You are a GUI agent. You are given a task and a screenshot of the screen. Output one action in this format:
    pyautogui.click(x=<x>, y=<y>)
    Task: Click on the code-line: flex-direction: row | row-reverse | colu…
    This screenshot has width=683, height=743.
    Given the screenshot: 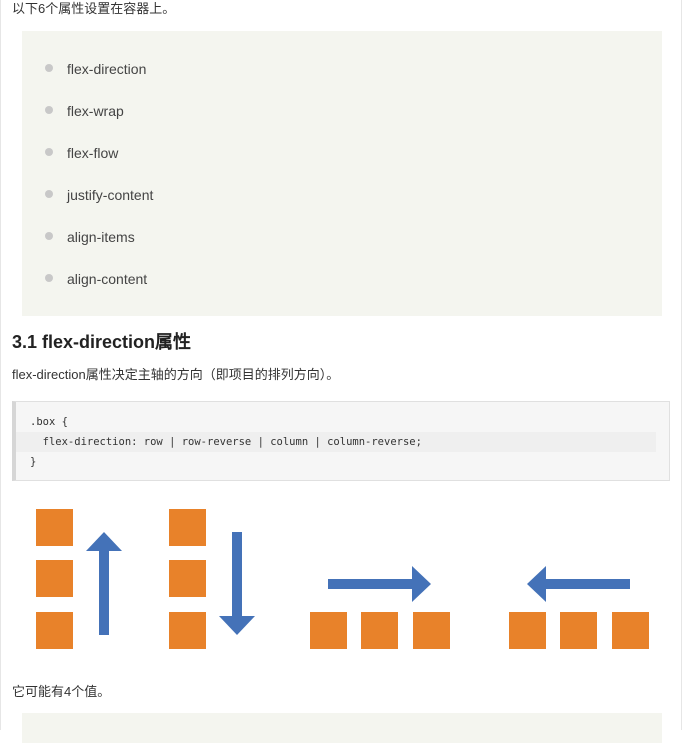 What is the action you would take?
    pyautogui.click(x=336, y=442)
    